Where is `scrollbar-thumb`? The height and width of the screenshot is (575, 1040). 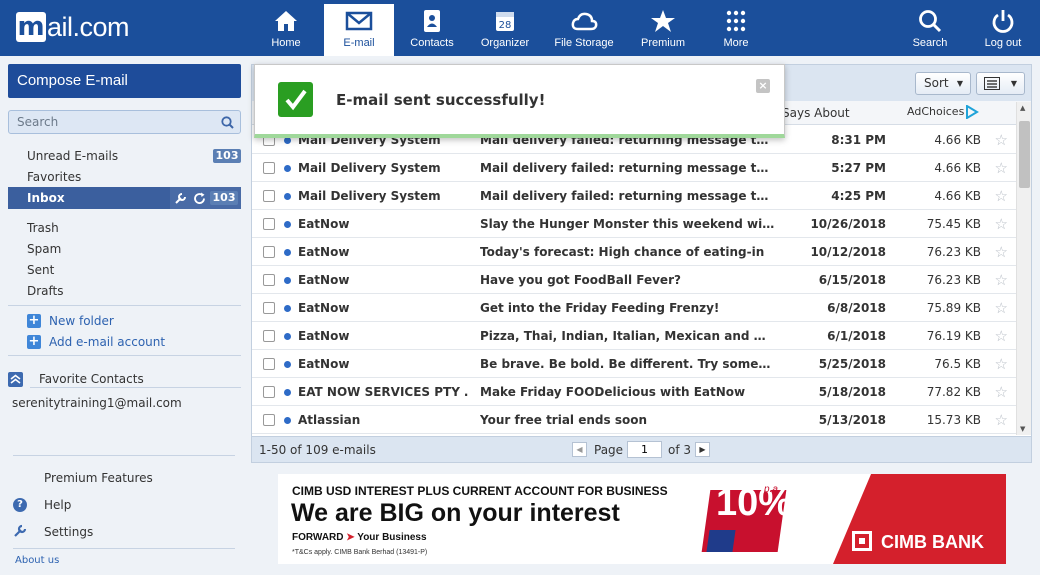
scrollbar-thumb is located at coordinates (1024, 154).